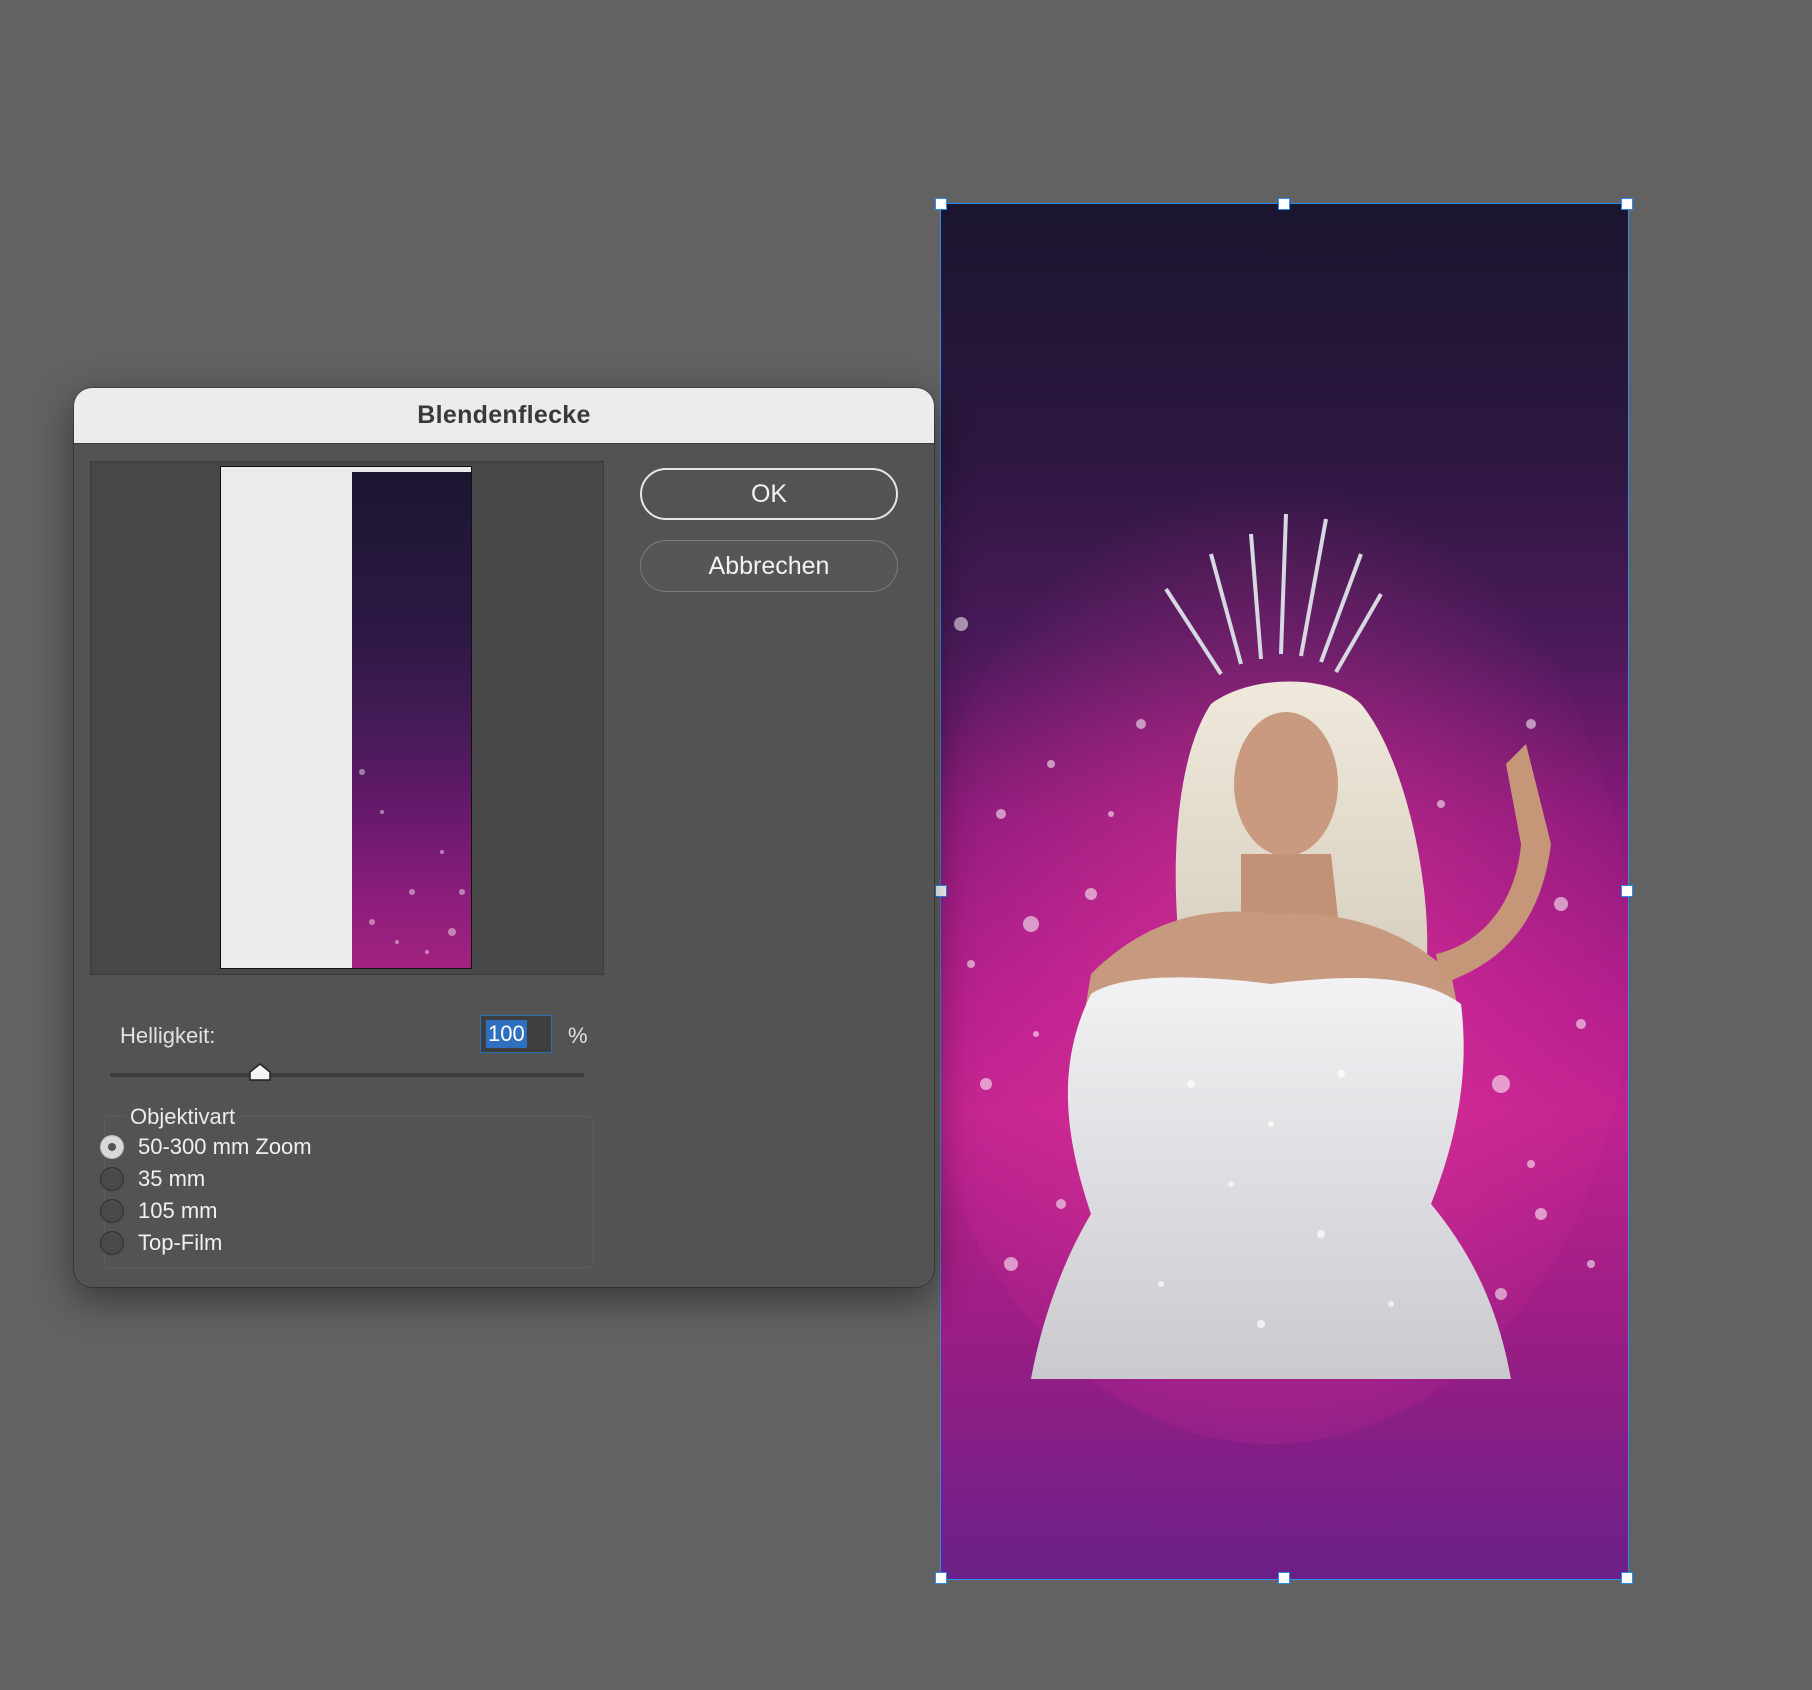 This screenshot has height=1690, width=1812. What do you see at coordinates (172, 1178) in the screenshot?
I see `lens-option-label: 35 mm` at bounding box center [172, 1178].